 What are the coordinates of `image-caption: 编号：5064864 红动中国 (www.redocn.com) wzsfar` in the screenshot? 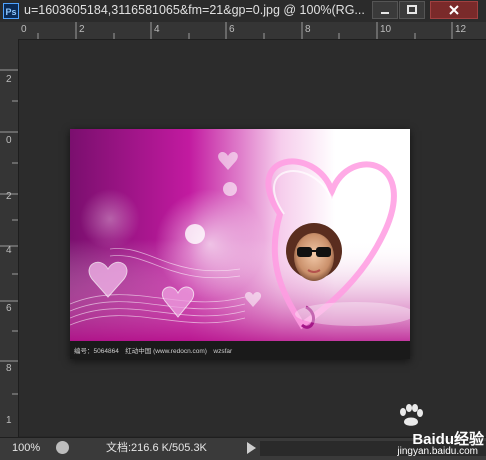 It's located at (153, 350).